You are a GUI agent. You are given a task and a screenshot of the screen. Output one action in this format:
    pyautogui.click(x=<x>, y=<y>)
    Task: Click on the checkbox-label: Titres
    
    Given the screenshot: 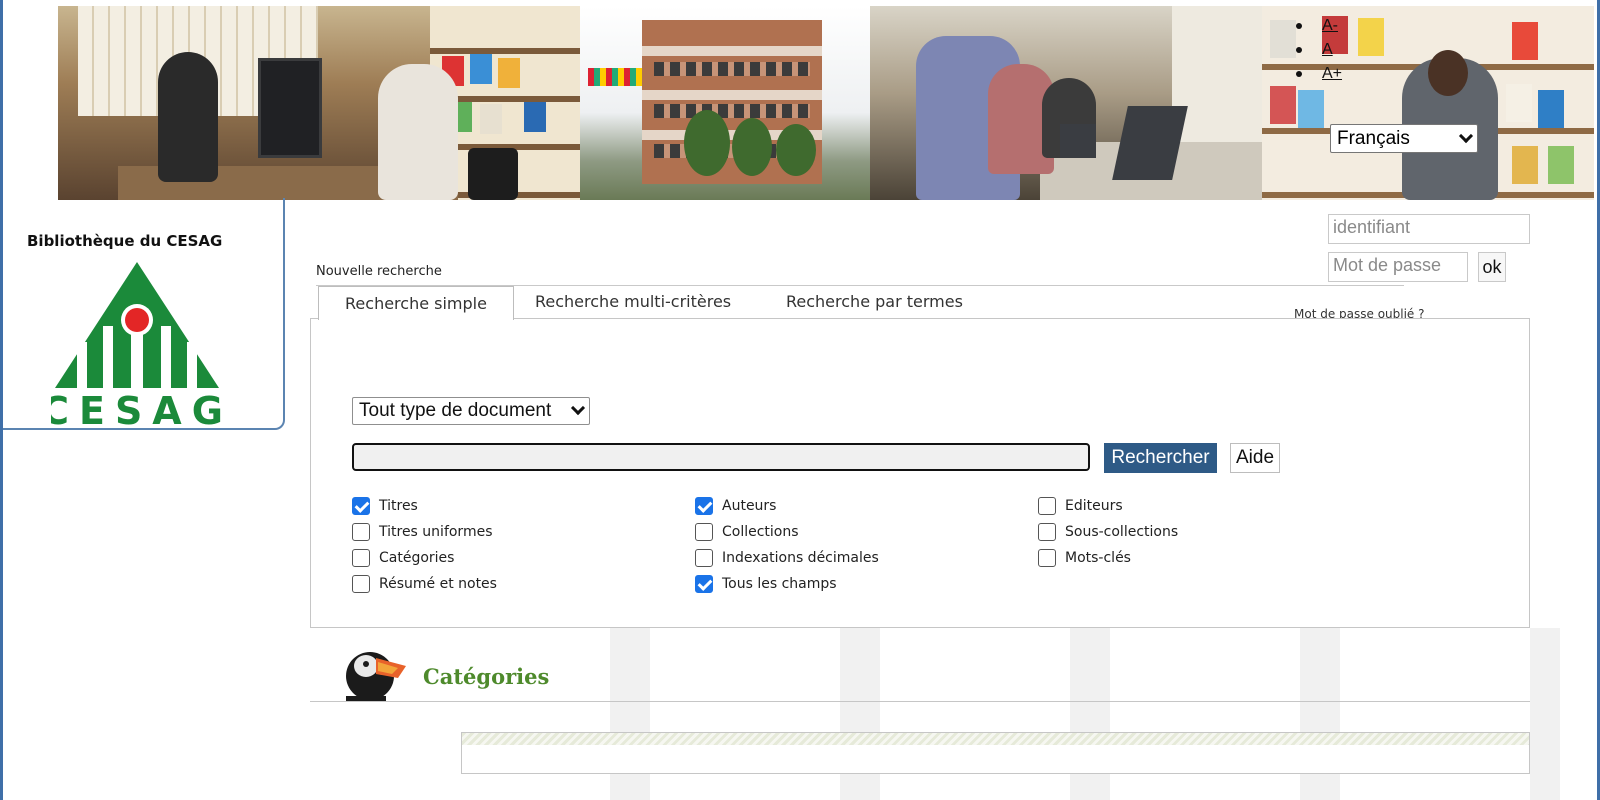 What is the action you would take?
    pyautogui.click(x=398, y=506)
    